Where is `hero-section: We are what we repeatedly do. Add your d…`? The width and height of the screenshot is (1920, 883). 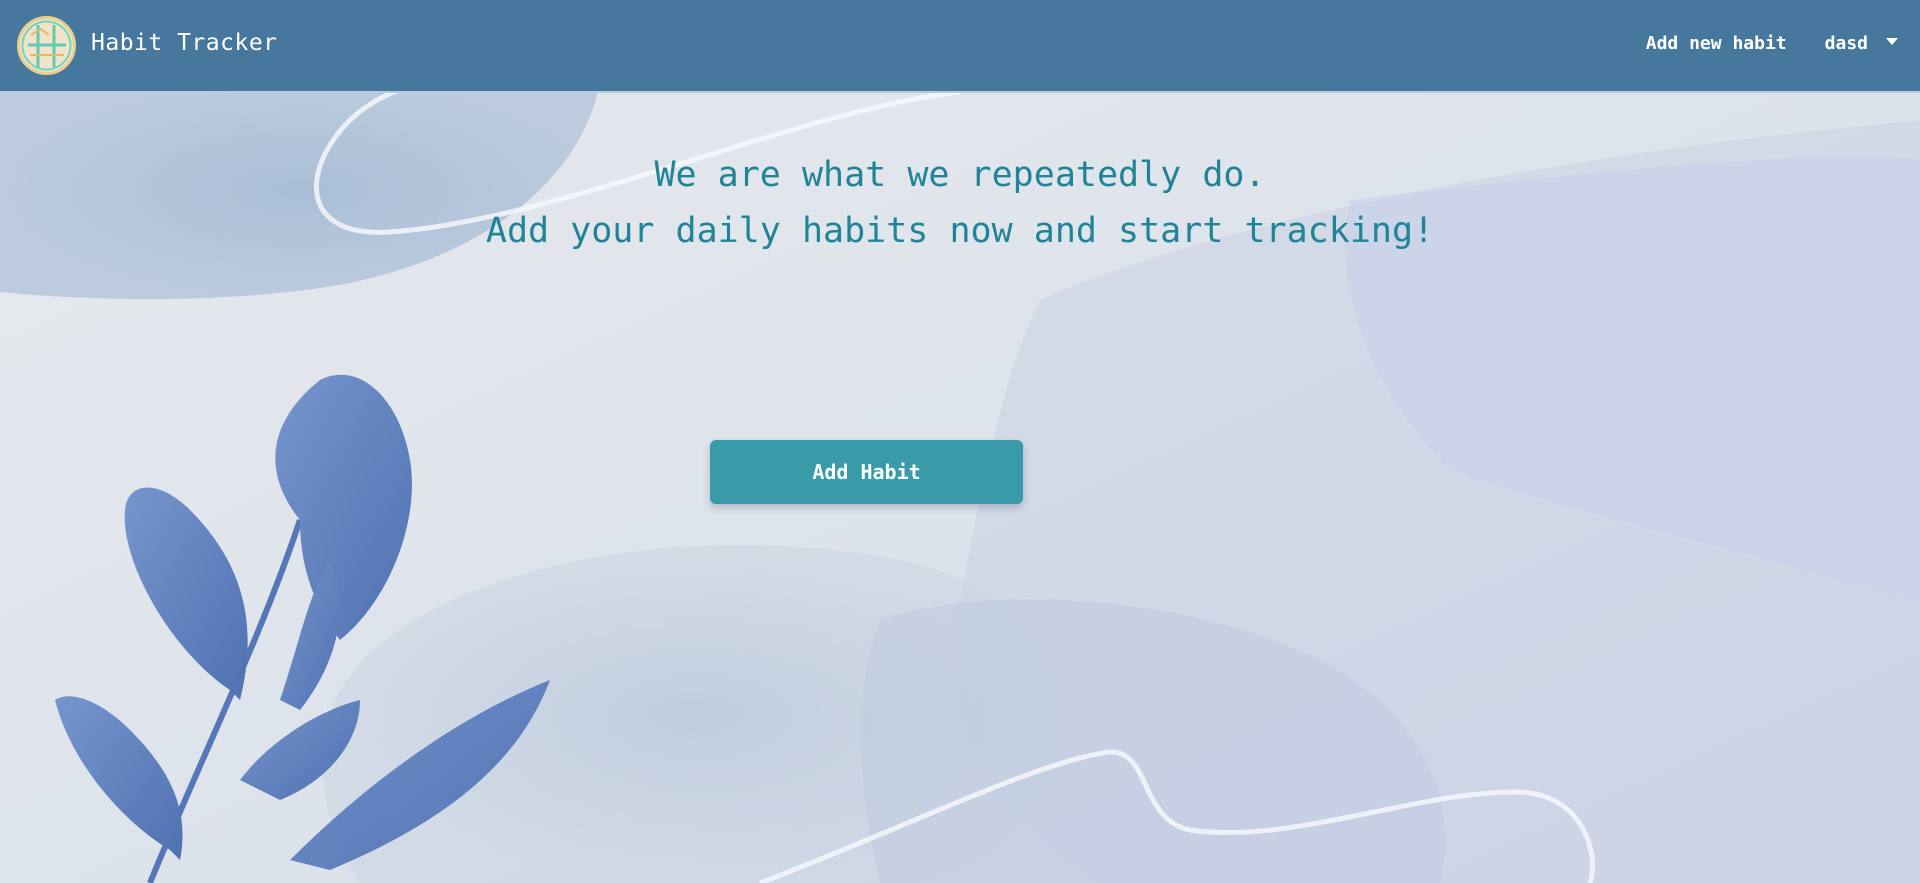
hero-section: We are what we repeatedly do. Add your d… is located at coordinates (960, 203).